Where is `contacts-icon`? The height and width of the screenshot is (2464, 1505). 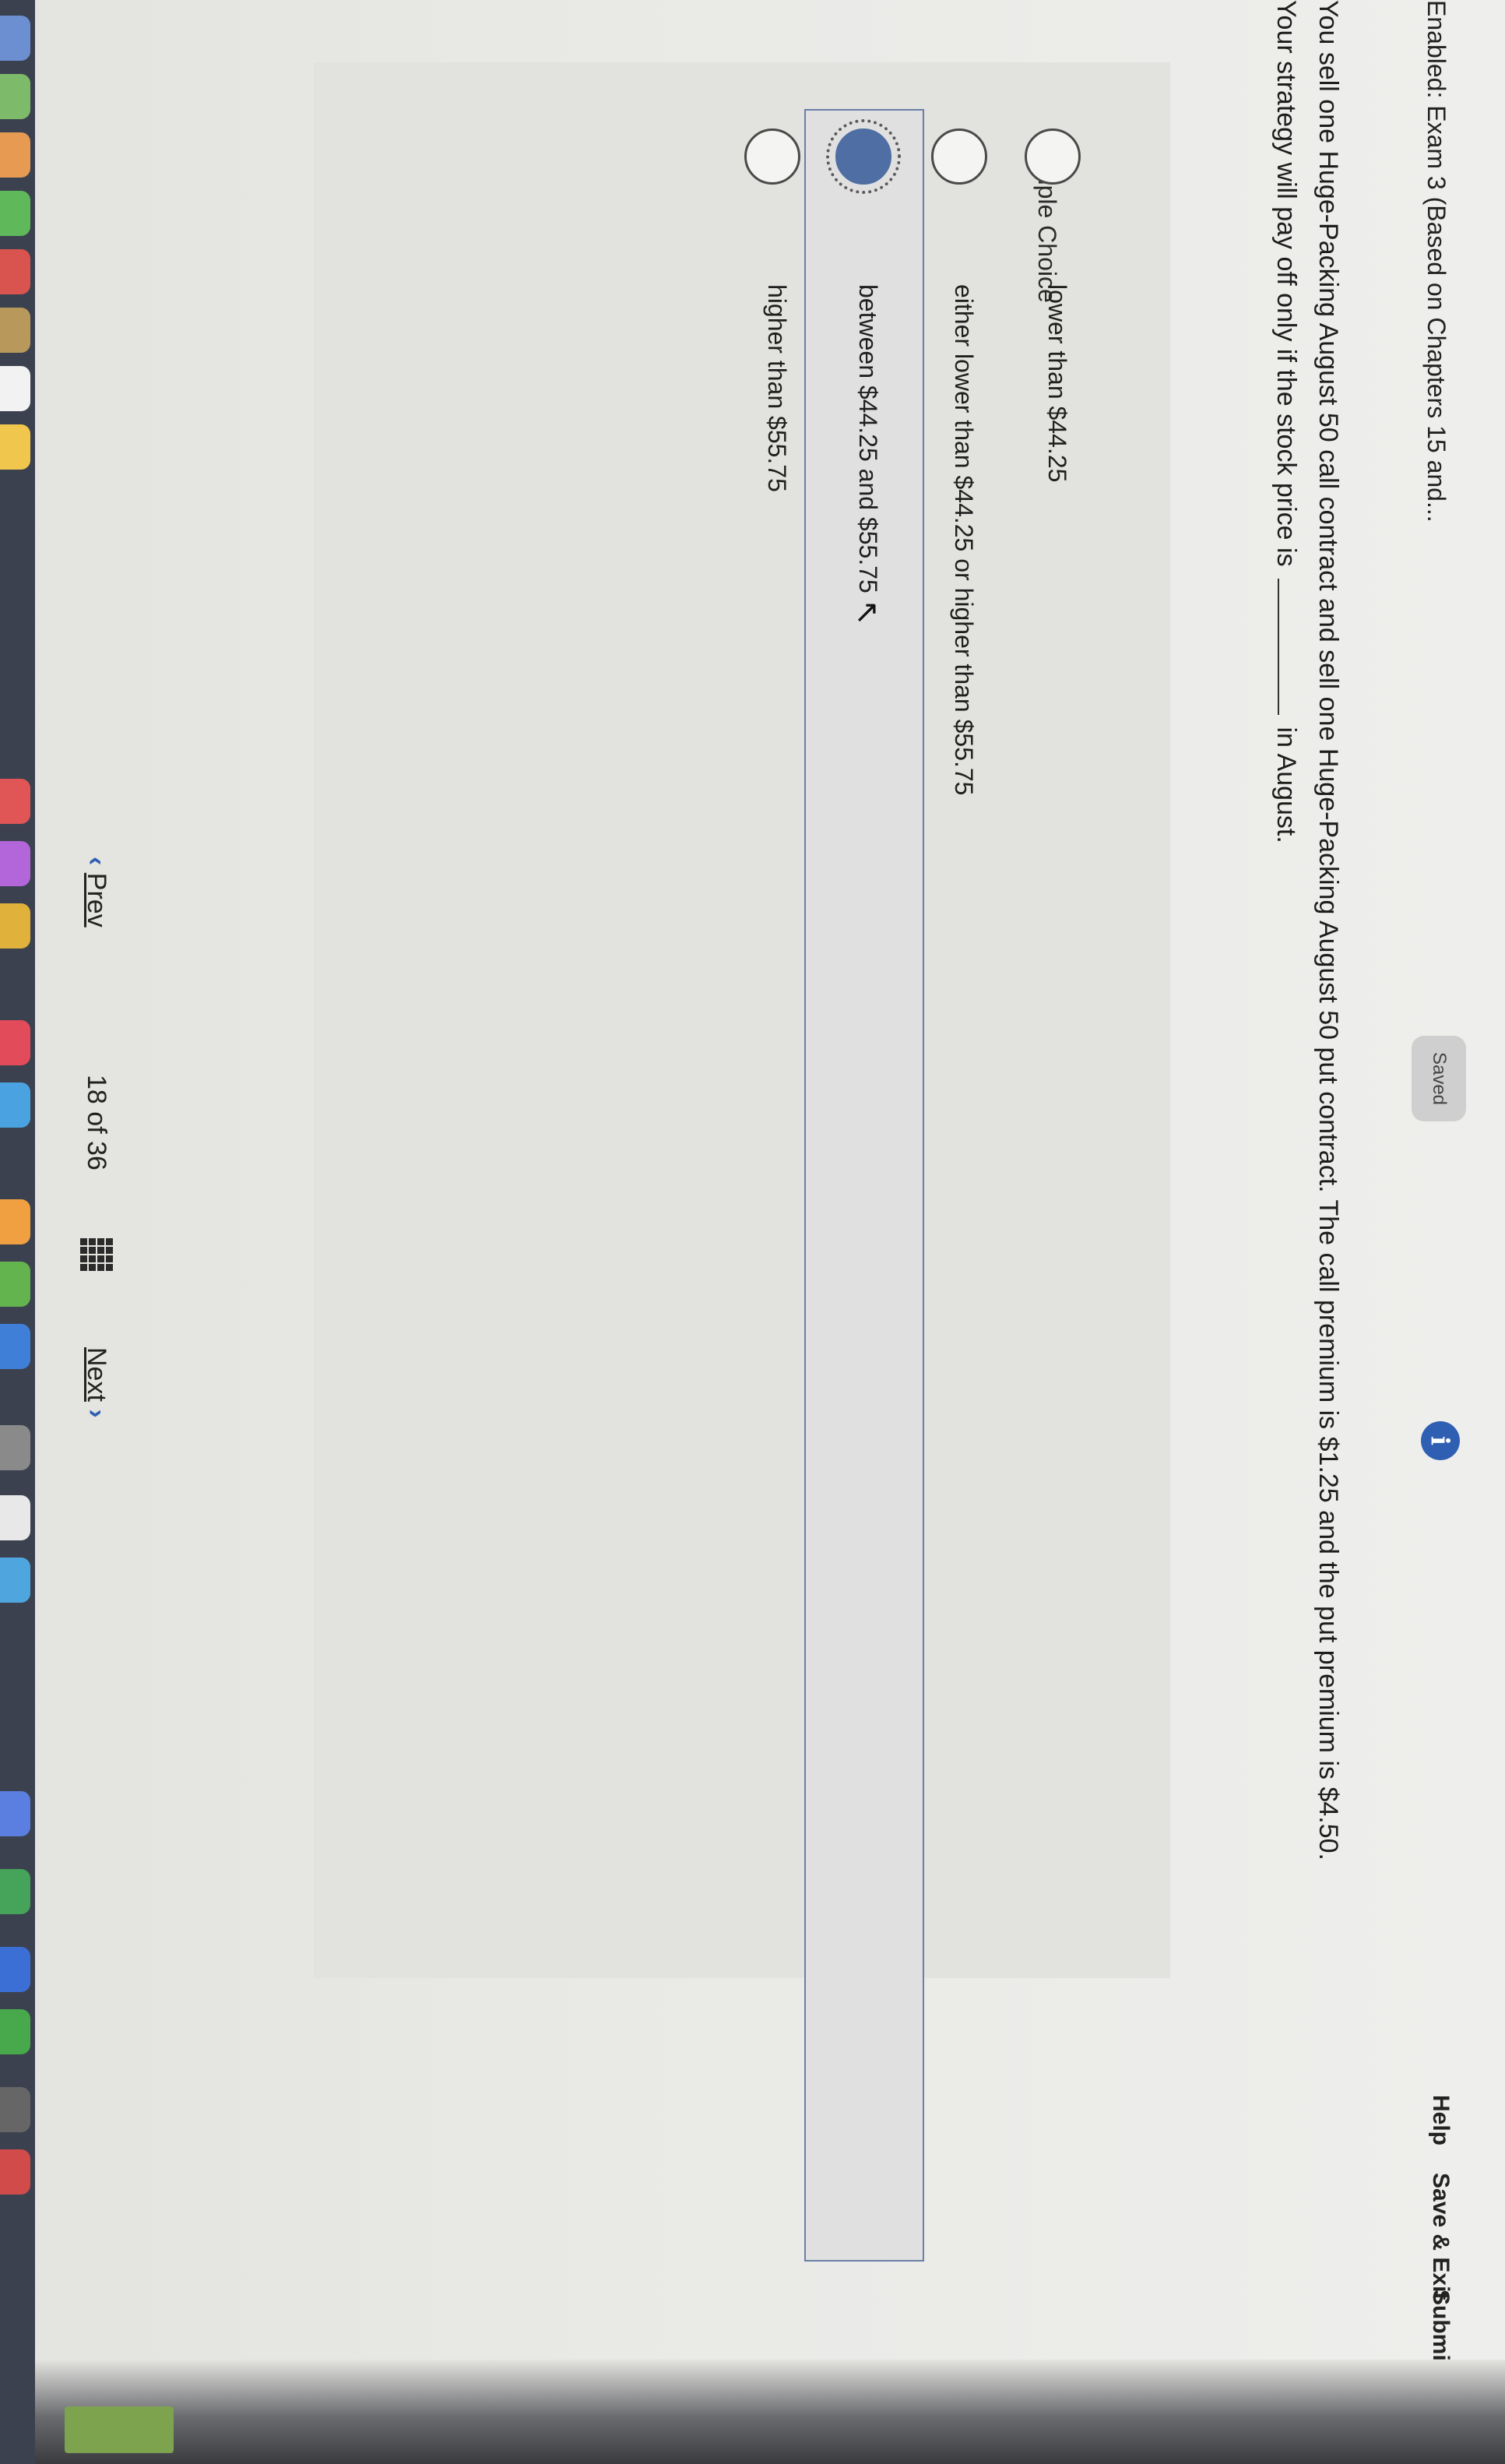
contacts-icon is located at coordinates (15, 330).